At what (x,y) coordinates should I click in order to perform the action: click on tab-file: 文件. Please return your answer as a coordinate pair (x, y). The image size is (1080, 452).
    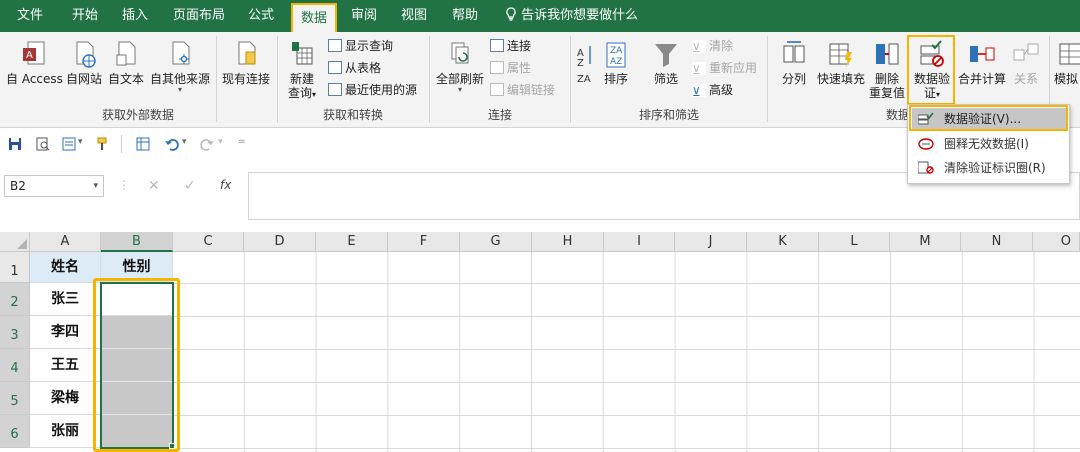
    Looking at the image, I should click on (30, 16).